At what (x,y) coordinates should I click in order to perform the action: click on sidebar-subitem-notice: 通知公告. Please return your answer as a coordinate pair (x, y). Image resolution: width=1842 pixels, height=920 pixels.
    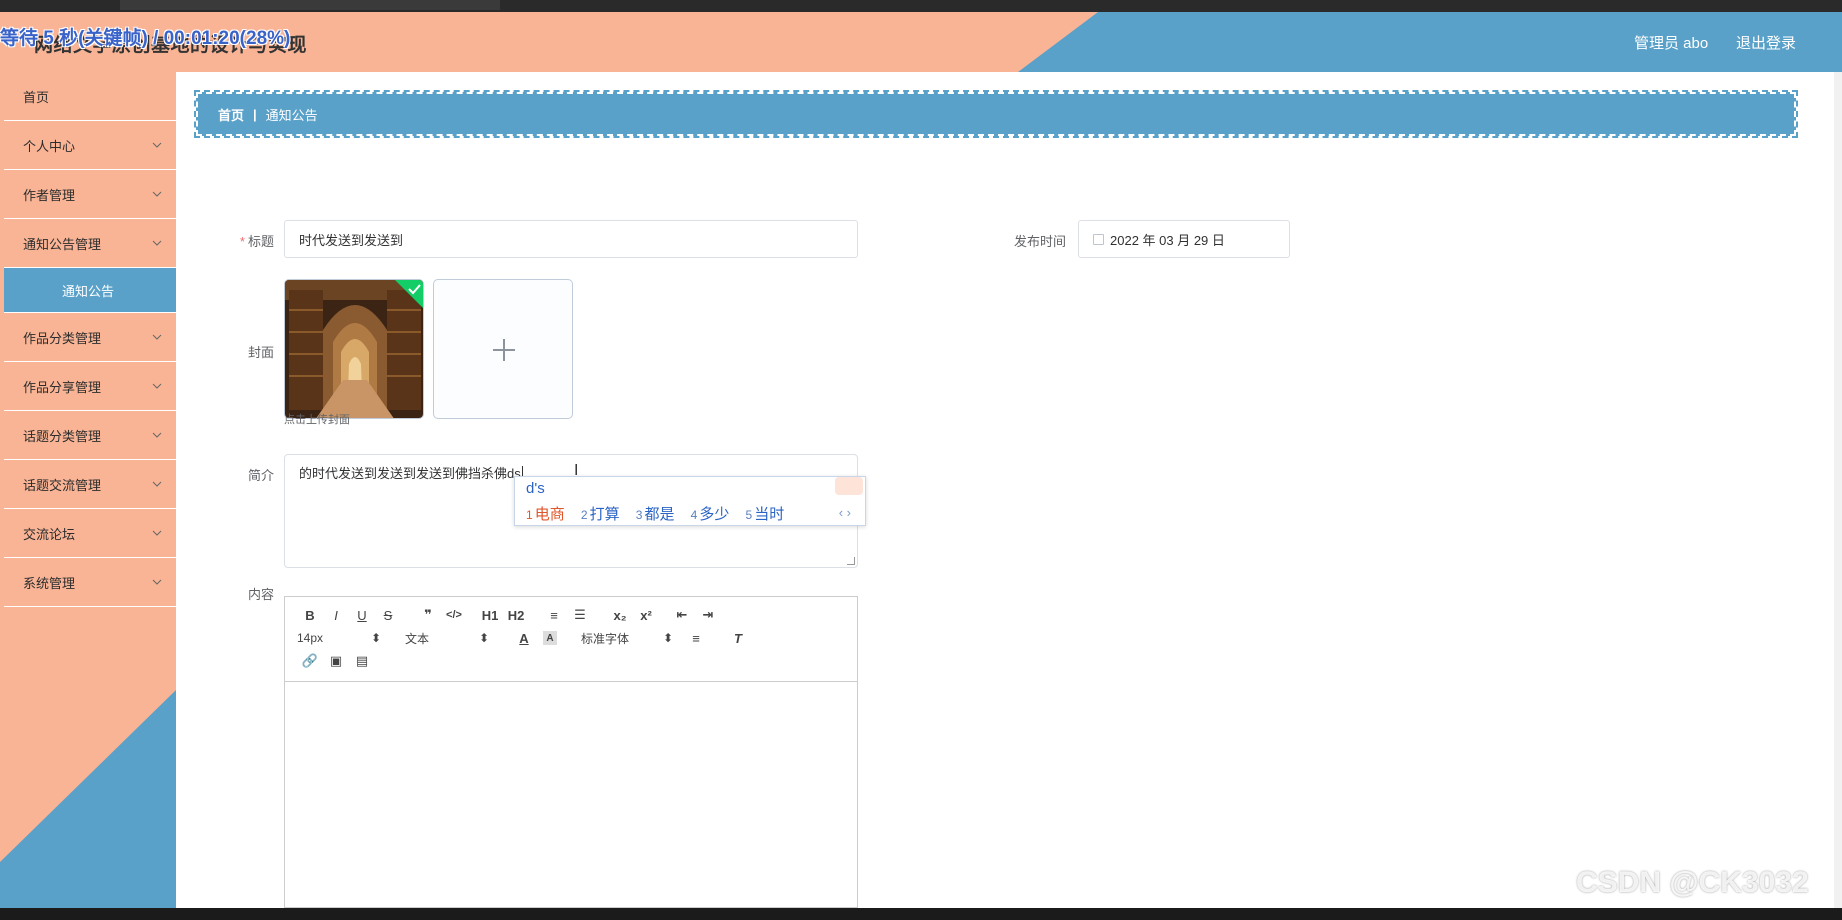
    Looking at the image, I should click on (90, 290).